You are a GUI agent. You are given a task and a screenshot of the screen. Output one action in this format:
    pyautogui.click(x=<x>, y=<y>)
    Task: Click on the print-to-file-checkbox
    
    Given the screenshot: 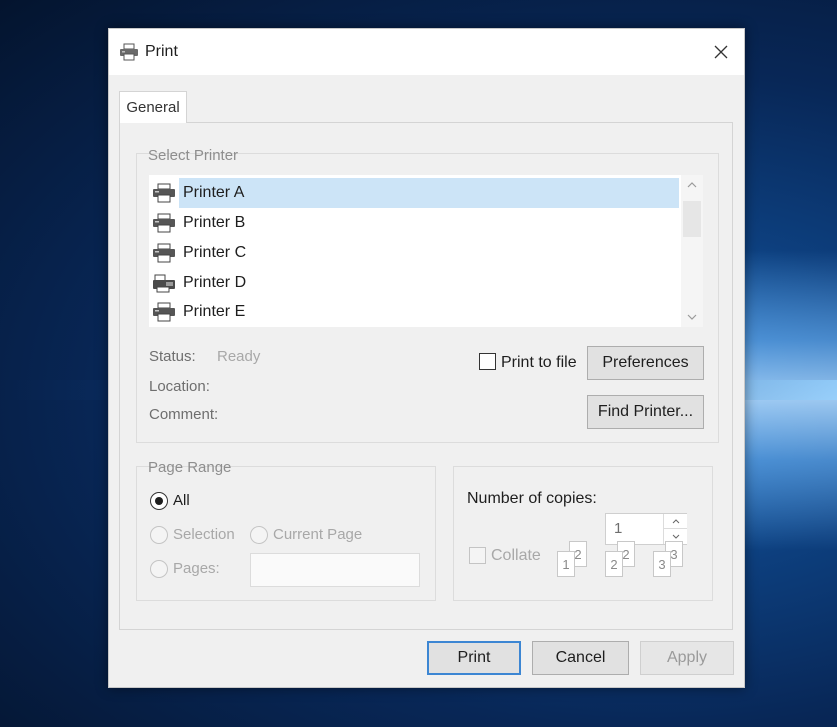 What is the action you would take?
    pyautogui.click(x=487, y=361)
    